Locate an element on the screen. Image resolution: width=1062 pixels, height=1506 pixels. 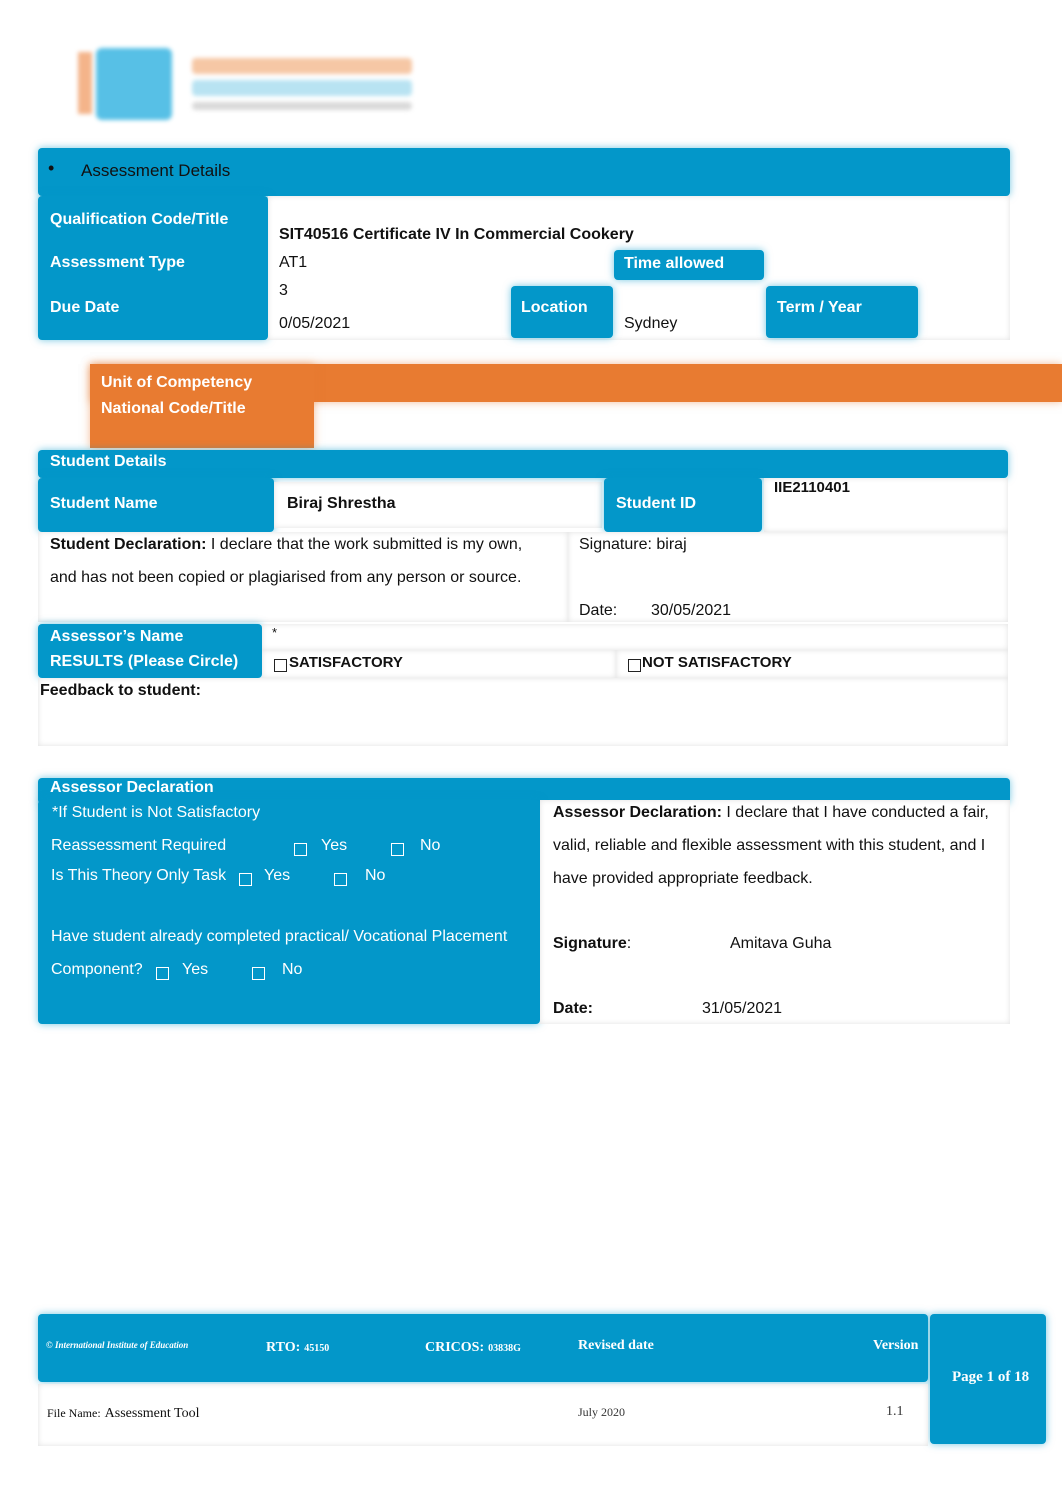
feedback-cell: Feedback to student: is located at coordinates (523, 712).